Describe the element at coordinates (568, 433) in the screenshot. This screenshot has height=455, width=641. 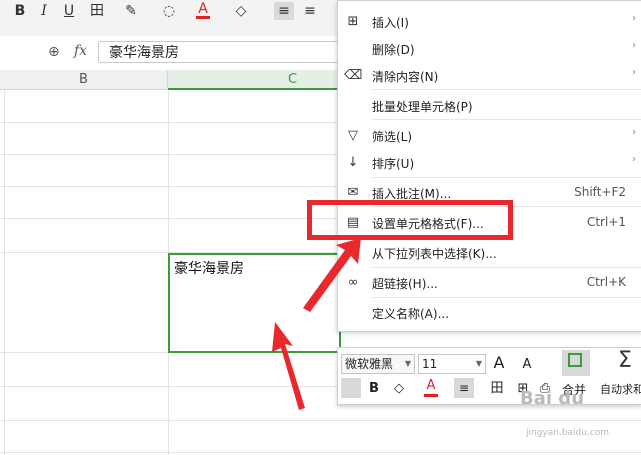
I see `watermark-url: jingyan.baidu.com` at that location.